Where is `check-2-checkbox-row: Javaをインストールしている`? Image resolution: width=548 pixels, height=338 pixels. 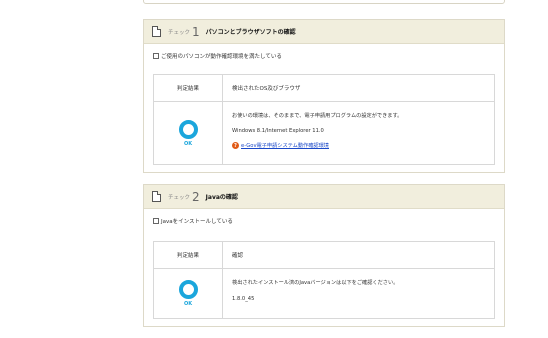 check-2-checkbox-row: Javaをインストールしている is located at coordinates (324, 221).